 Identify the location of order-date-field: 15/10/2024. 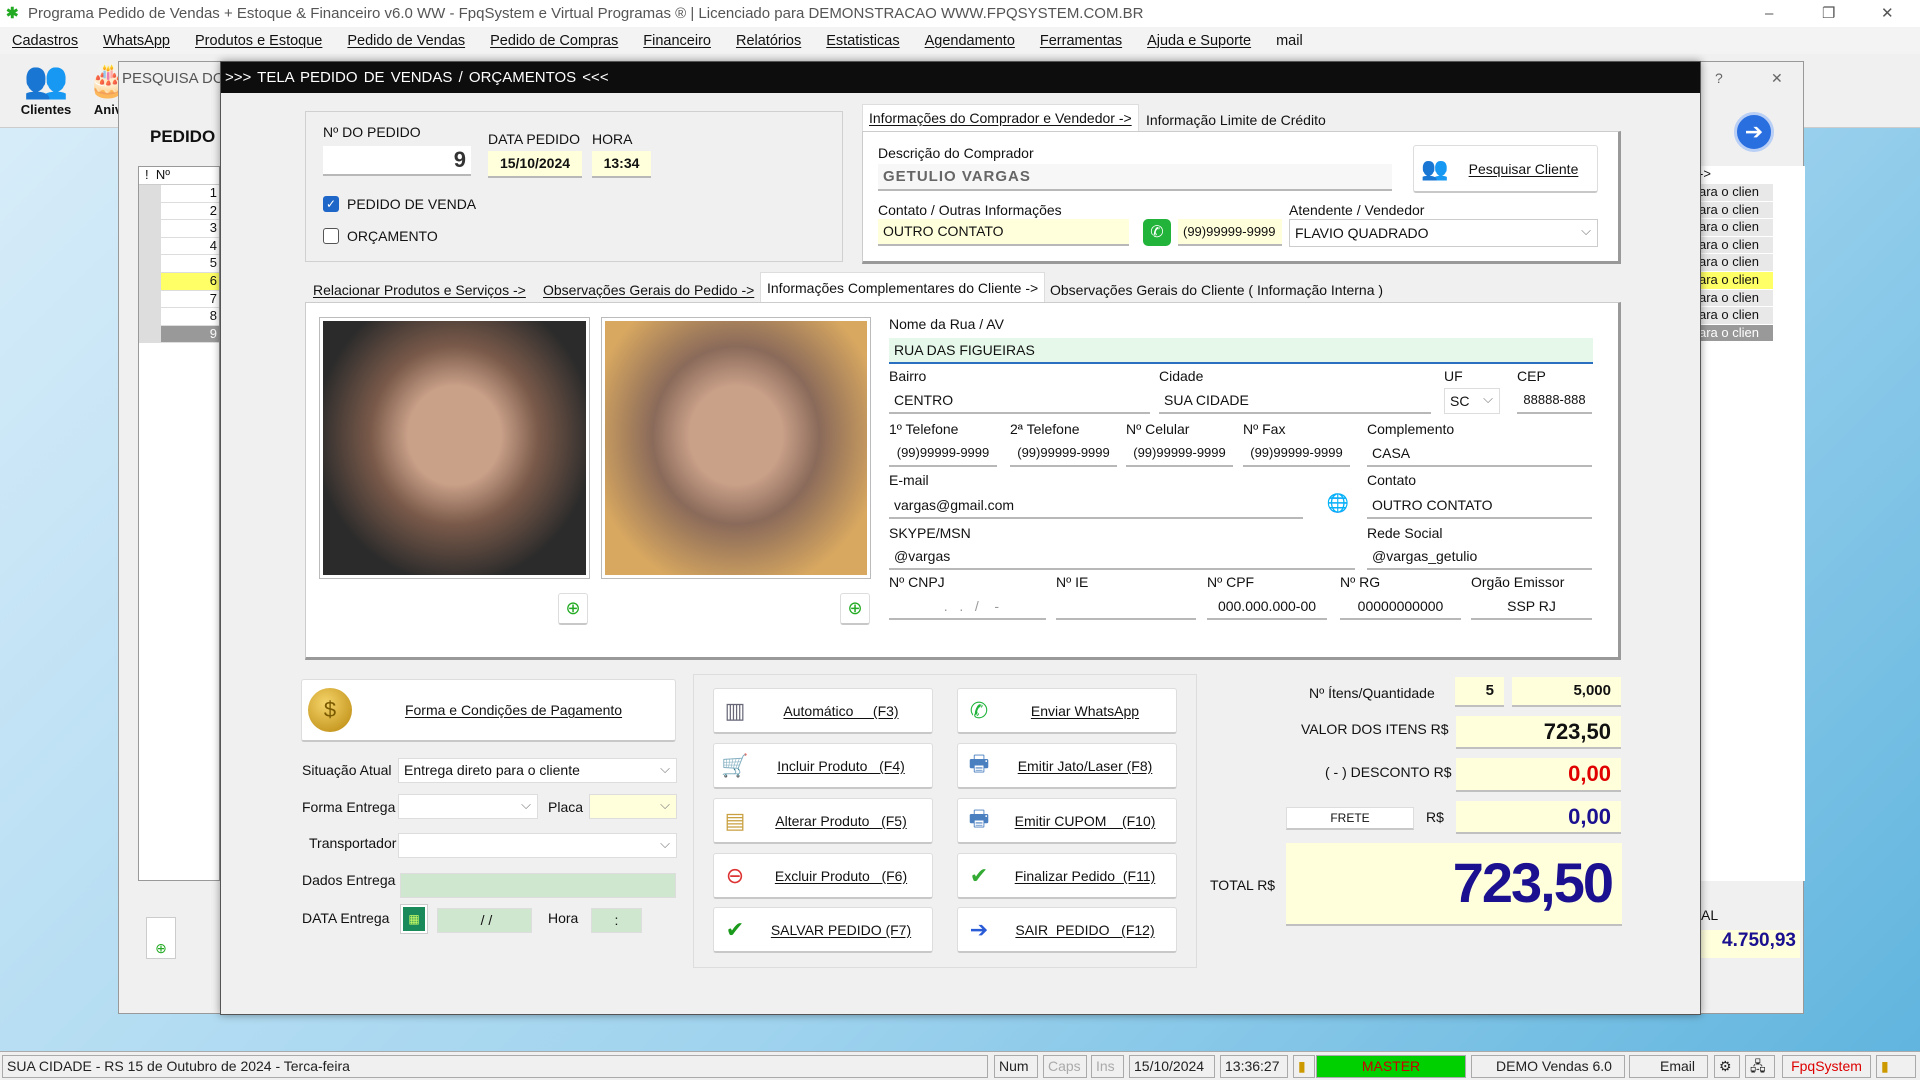
(535, 164).